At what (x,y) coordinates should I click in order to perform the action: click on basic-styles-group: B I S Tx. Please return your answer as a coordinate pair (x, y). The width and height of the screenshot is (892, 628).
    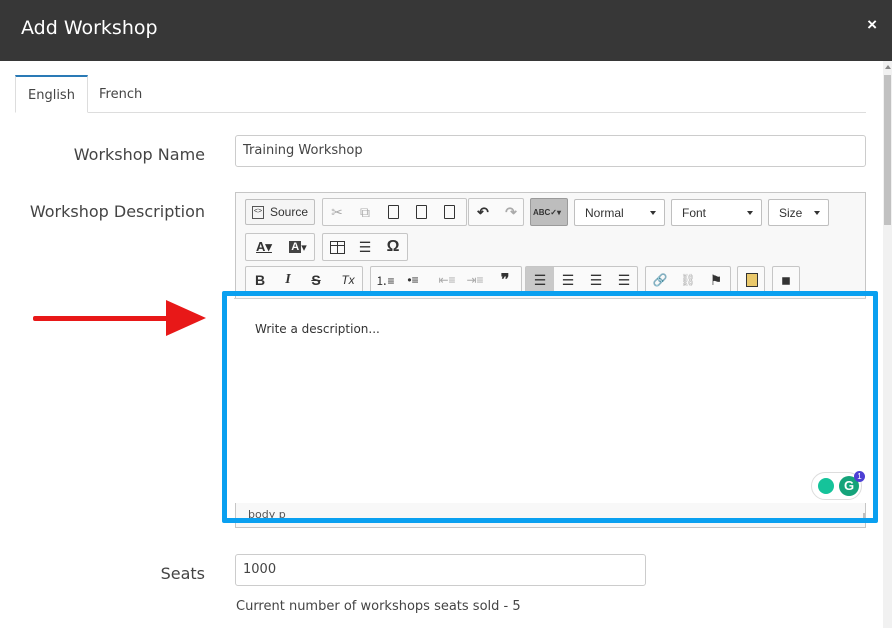
    Looking at the image, I should click on (304, 280).